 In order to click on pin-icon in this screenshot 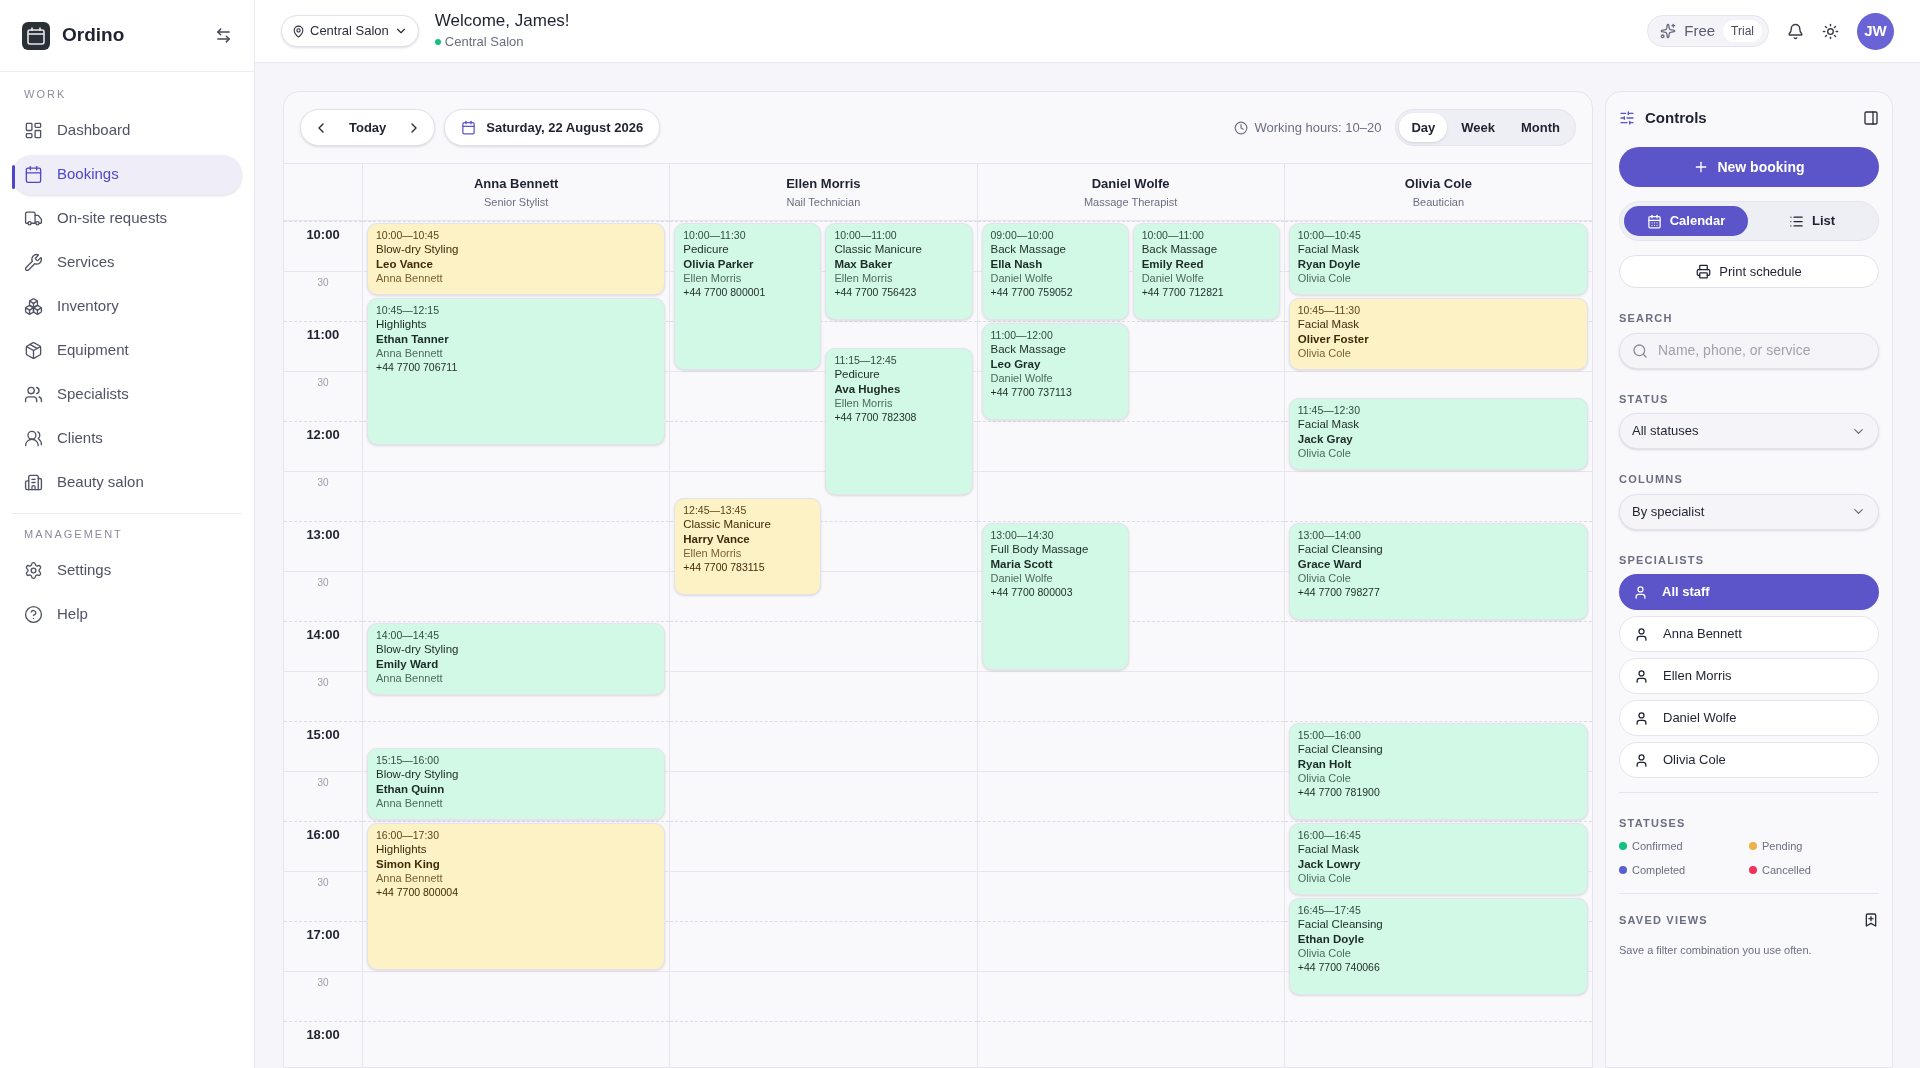, I will do `click(298, 31)`.